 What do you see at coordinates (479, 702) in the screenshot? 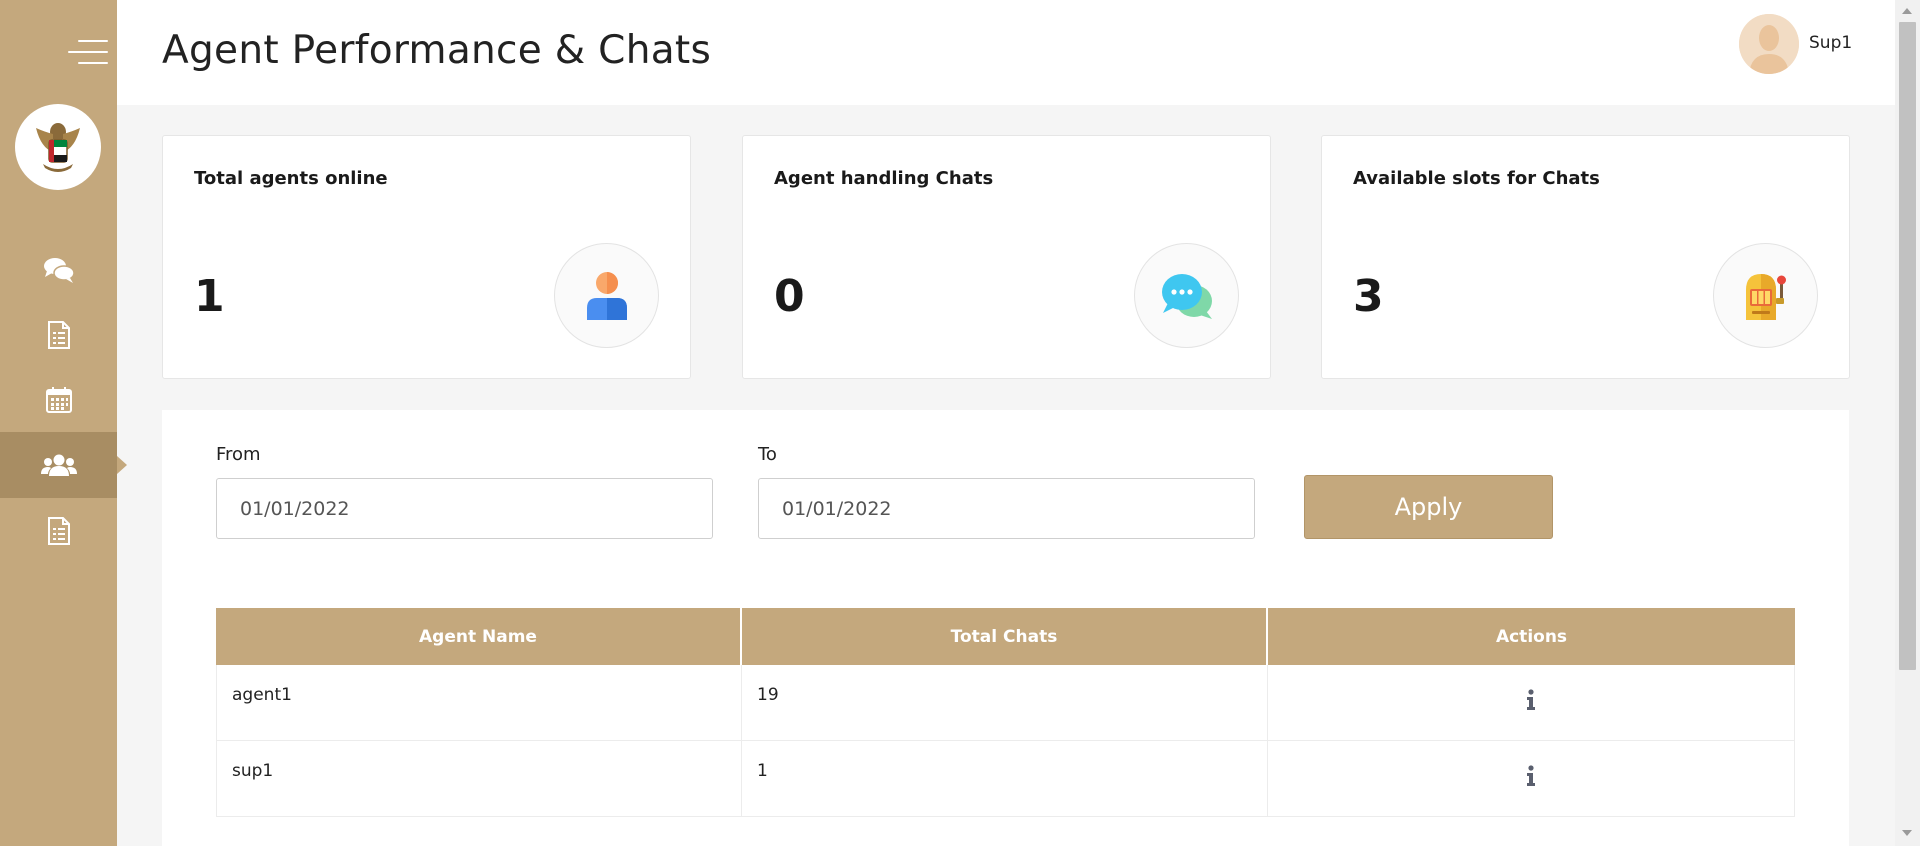
I see `agent-name-cell: agent1` at bounding box center [479, 702].